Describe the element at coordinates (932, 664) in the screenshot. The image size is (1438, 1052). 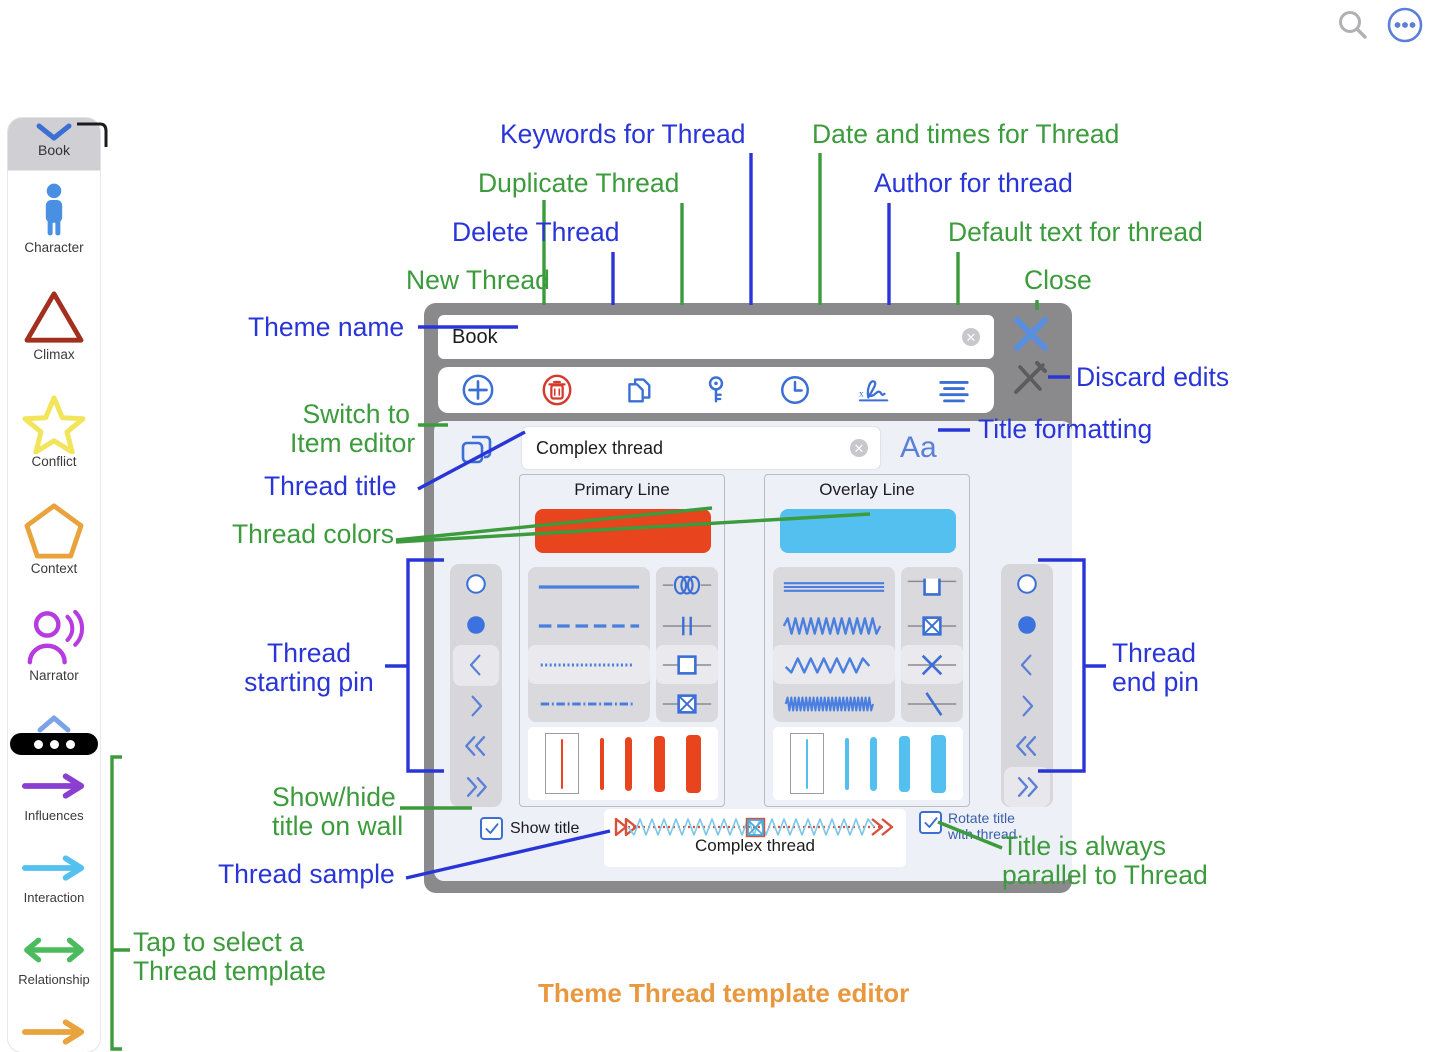
I see `overlay-cap-cross-x` at that location.